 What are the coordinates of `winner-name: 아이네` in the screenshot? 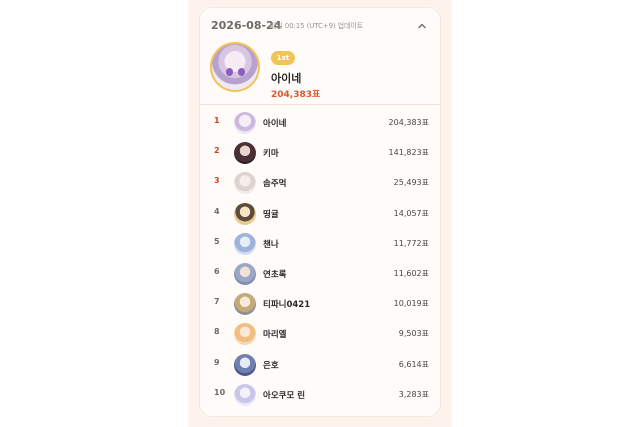 It's located at (286, 78).